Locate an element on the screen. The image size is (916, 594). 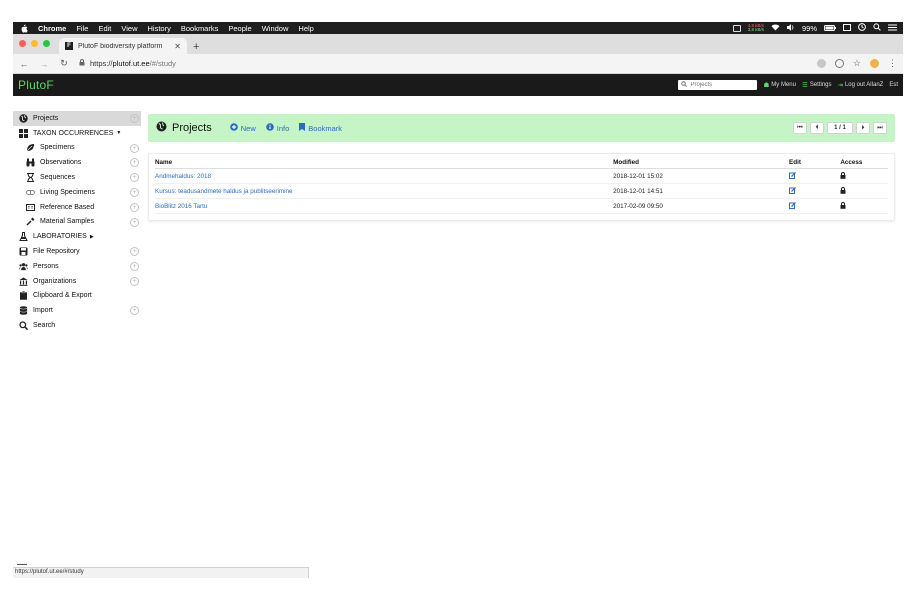
sidebar-item-taxon-occurrences: TAXON OCCURRENCES ▼ is located at coordinates (77, 133).